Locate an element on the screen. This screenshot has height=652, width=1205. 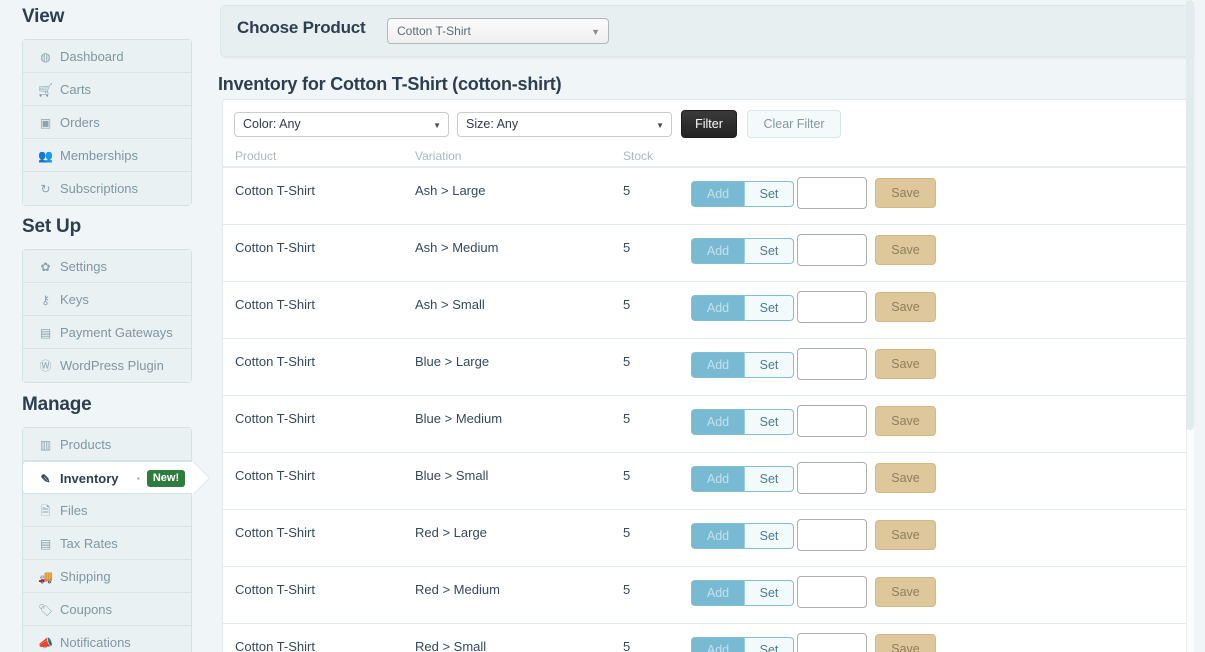
table-row: Cotton T-Shirt Ash > Medium 5 Add Set Save is located at coordinates (705, 253).